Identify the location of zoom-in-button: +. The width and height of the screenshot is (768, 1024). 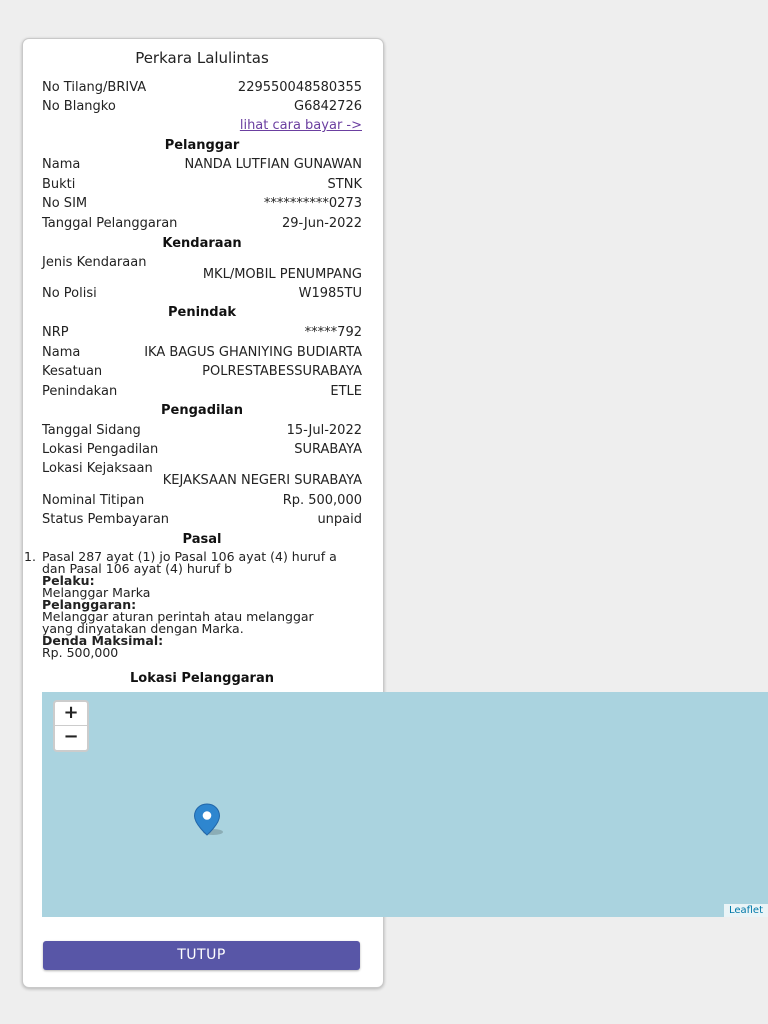
(71, 714).